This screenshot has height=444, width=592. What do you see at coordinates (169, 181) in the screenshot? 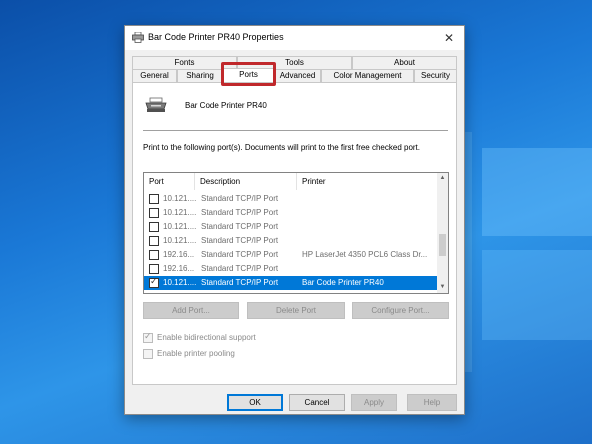
I see `column-header-port: Port` at bounding box center [169, 181].